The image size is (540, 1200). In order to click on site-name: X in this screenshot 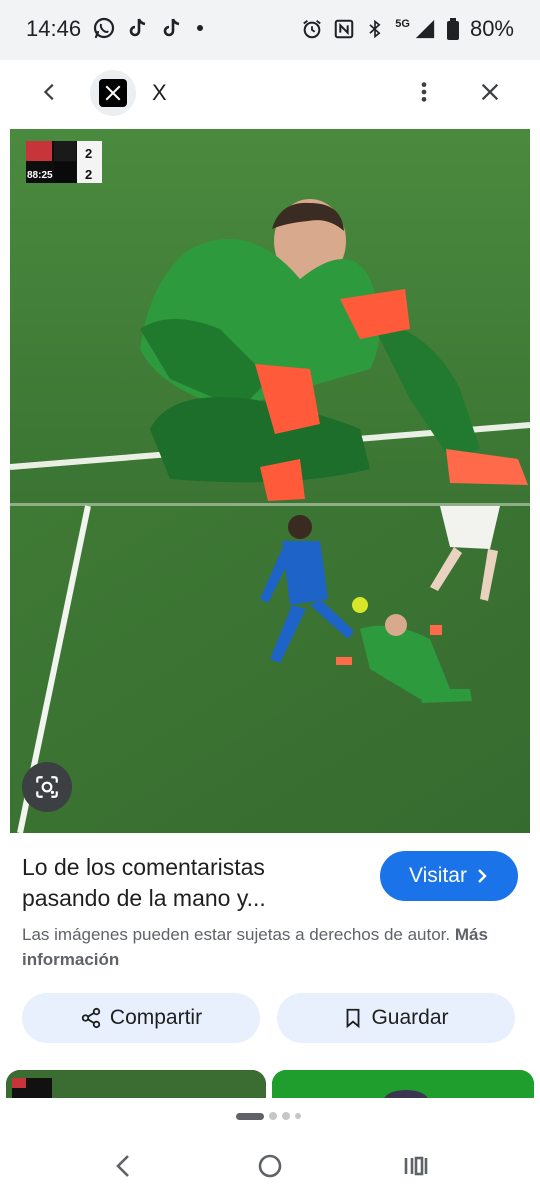, I will do `click(159, 93)`.